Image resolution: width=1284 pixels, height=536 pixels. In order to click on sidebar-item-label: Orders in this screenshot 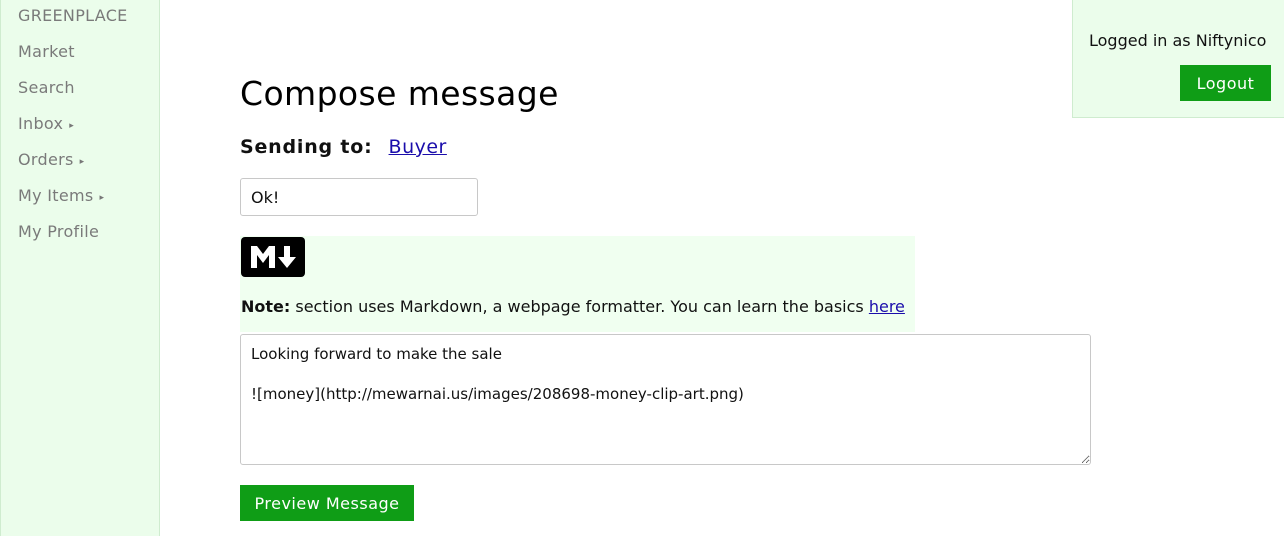, I will do `click(46, 159)`.